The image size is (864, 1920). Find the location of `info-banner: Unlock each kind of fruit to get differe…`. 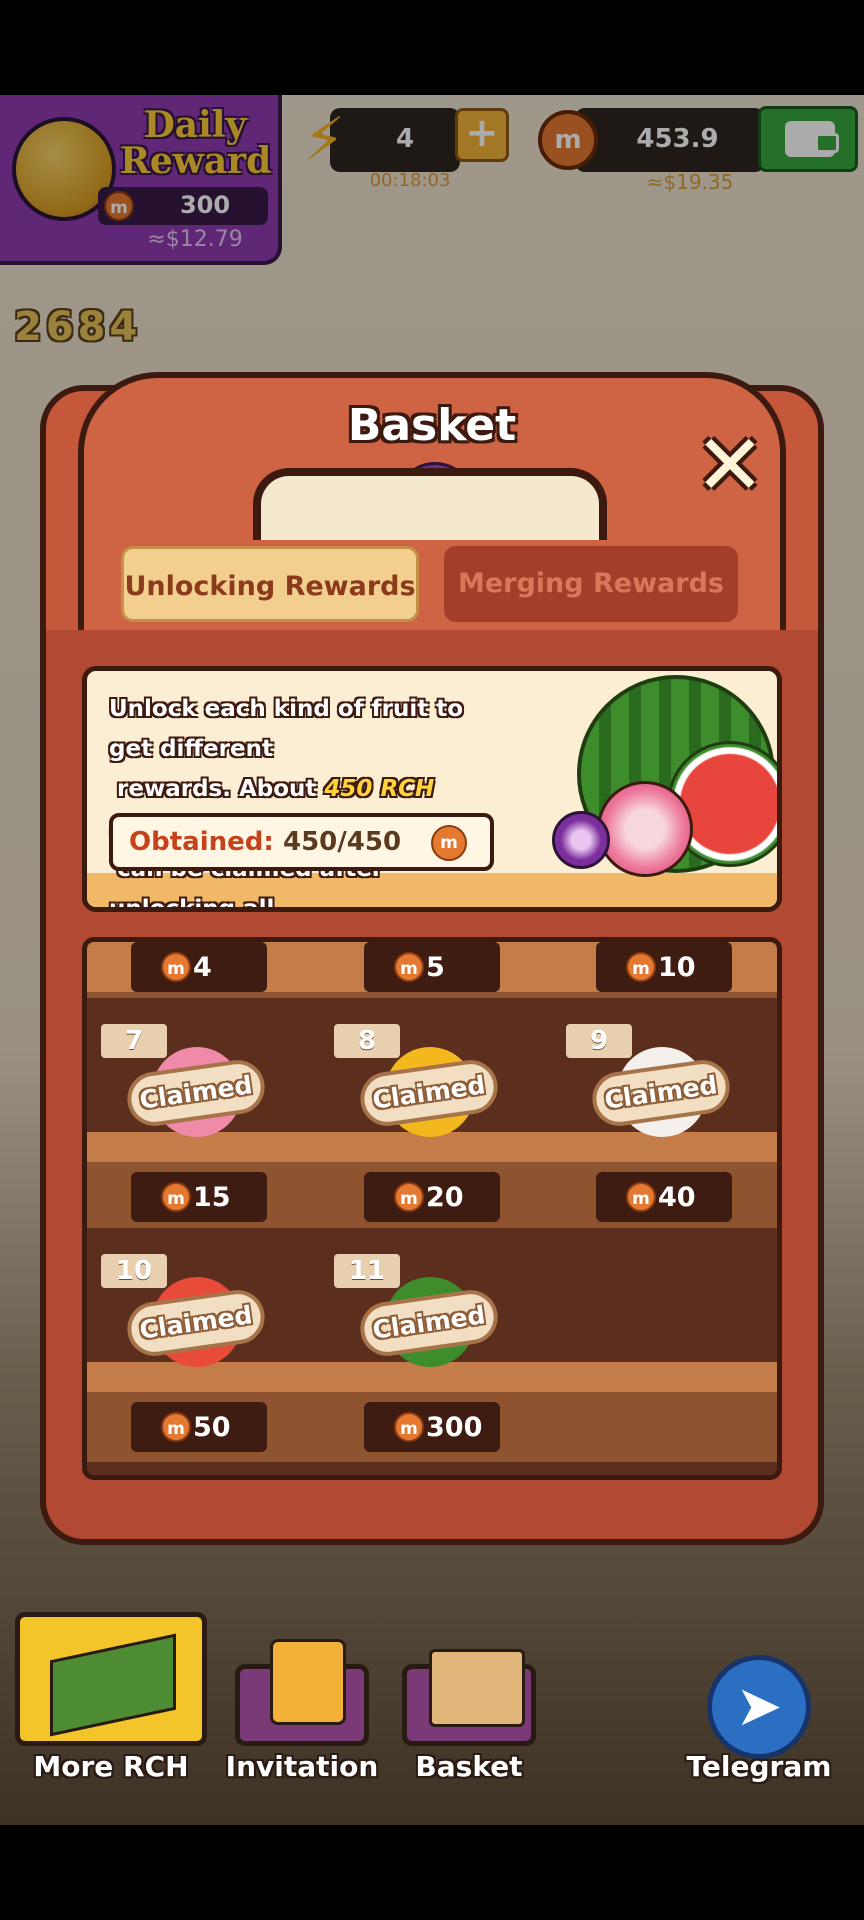

info-banner: Unlock each kind of fruit to get differe… is located at coordinates (432, 789).